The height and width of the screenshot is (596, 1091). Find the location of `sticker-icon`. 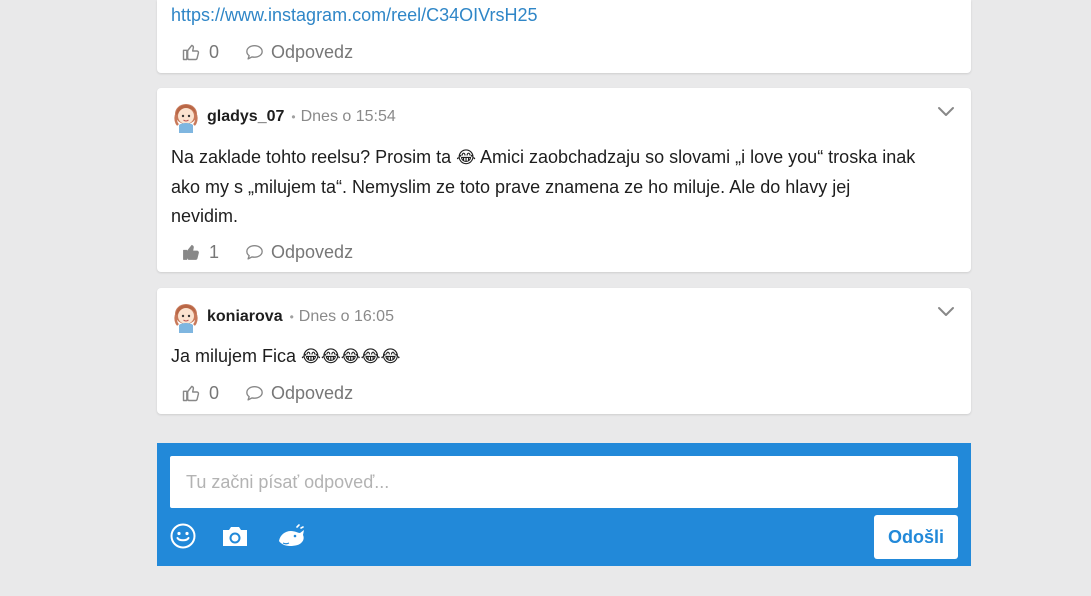

sticker-icon is located at coordinates (291, 536).